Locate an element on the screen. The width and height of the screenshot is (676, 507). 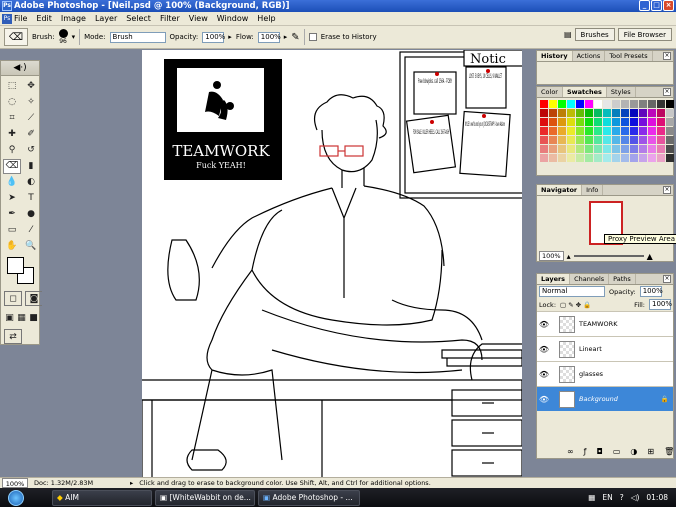
standard-mode-icon: ◻ is located at coordinates (13, 298).